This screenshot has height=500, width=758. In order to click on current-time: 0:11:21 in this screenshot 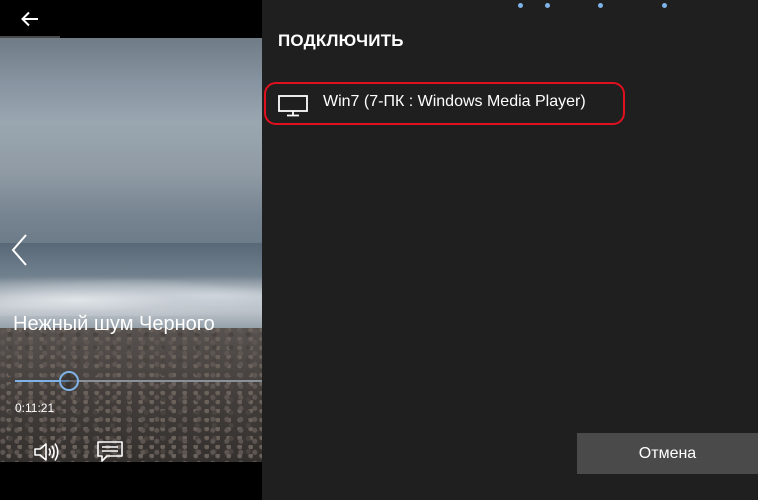, I will do `click(35, 408)`.